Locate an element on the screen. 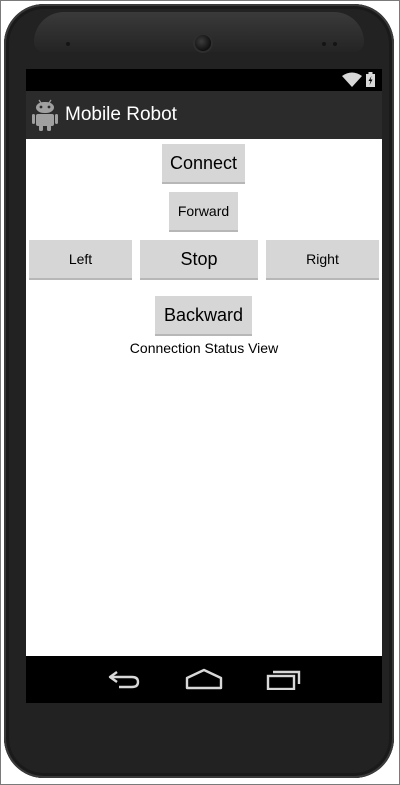  connection-status-text: Connection Status View is located at coordinates (204, 348).